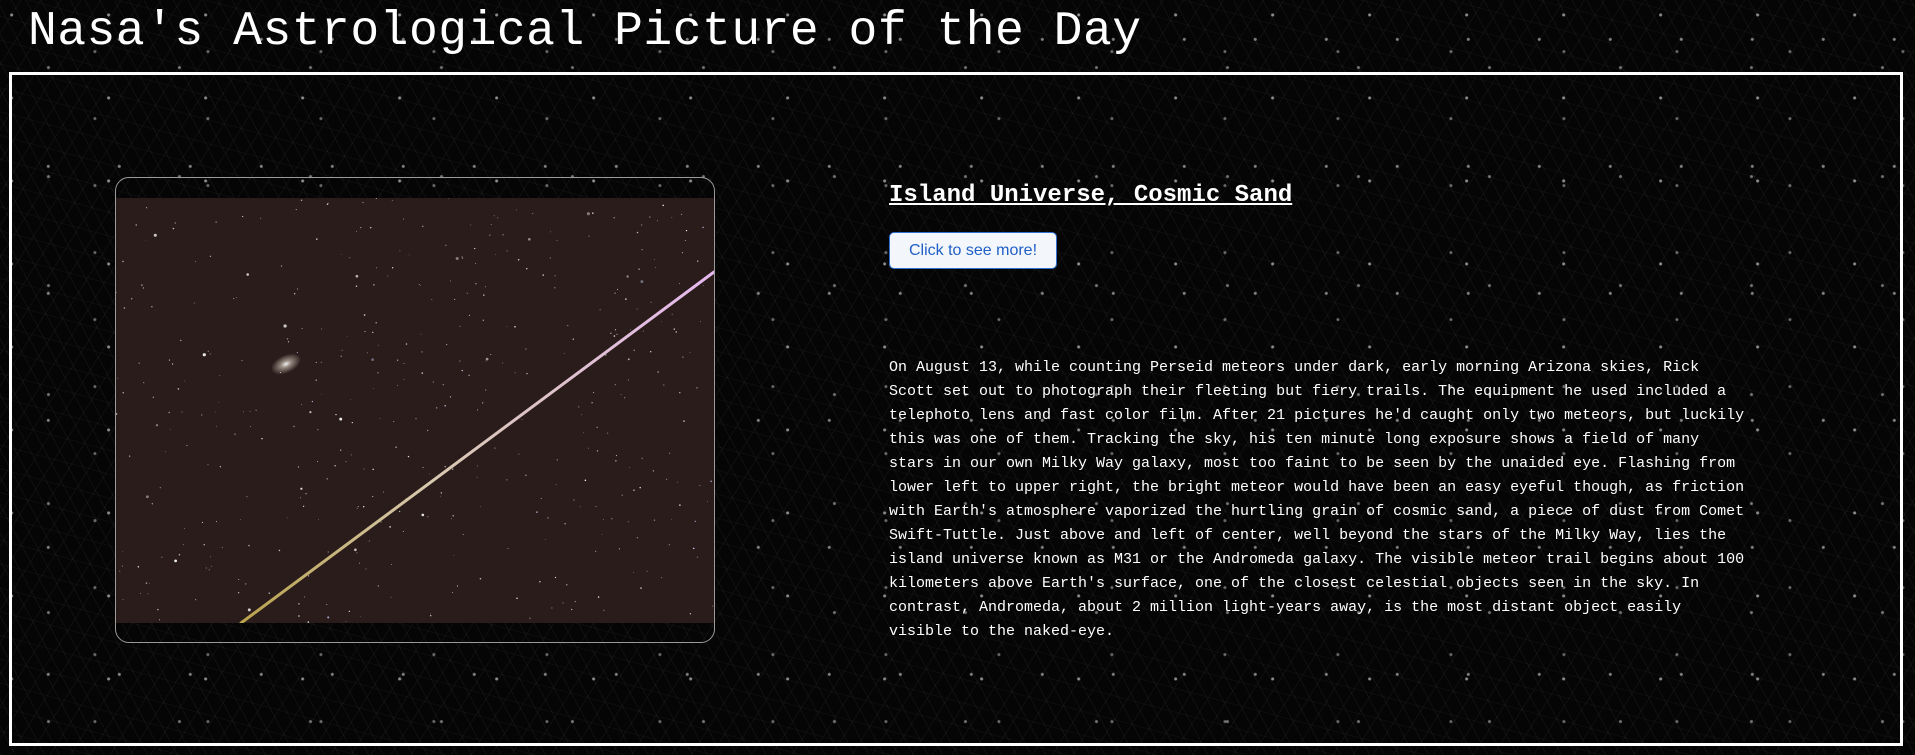 The image size is (1915, 755). Describe the element at coordinates (973, 250) in the screenshot. I see `see-more-button: Click to see more!` at that location.